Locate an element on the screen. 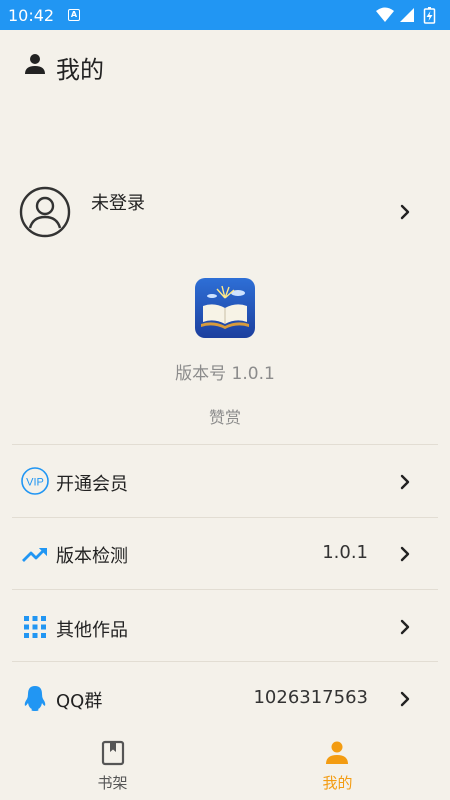 This screenshot has width=450, height=800. trending-up-icon is located at coordinates (34, 555).